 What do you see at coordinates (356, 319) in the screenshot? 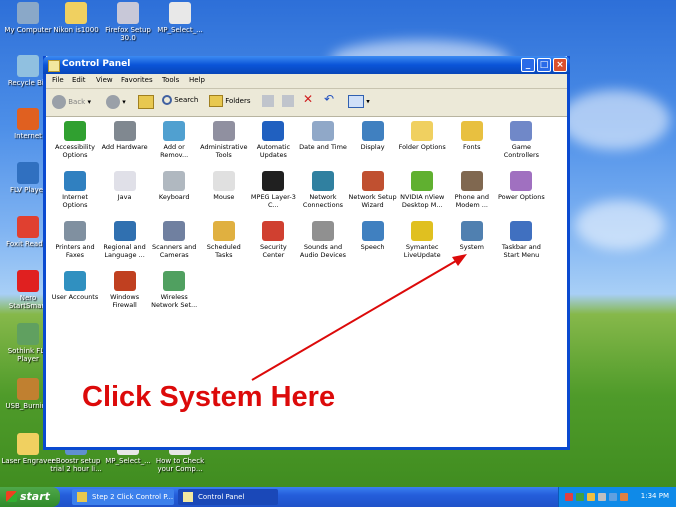
I see `arrow-line` at bounding box center [356, 319].